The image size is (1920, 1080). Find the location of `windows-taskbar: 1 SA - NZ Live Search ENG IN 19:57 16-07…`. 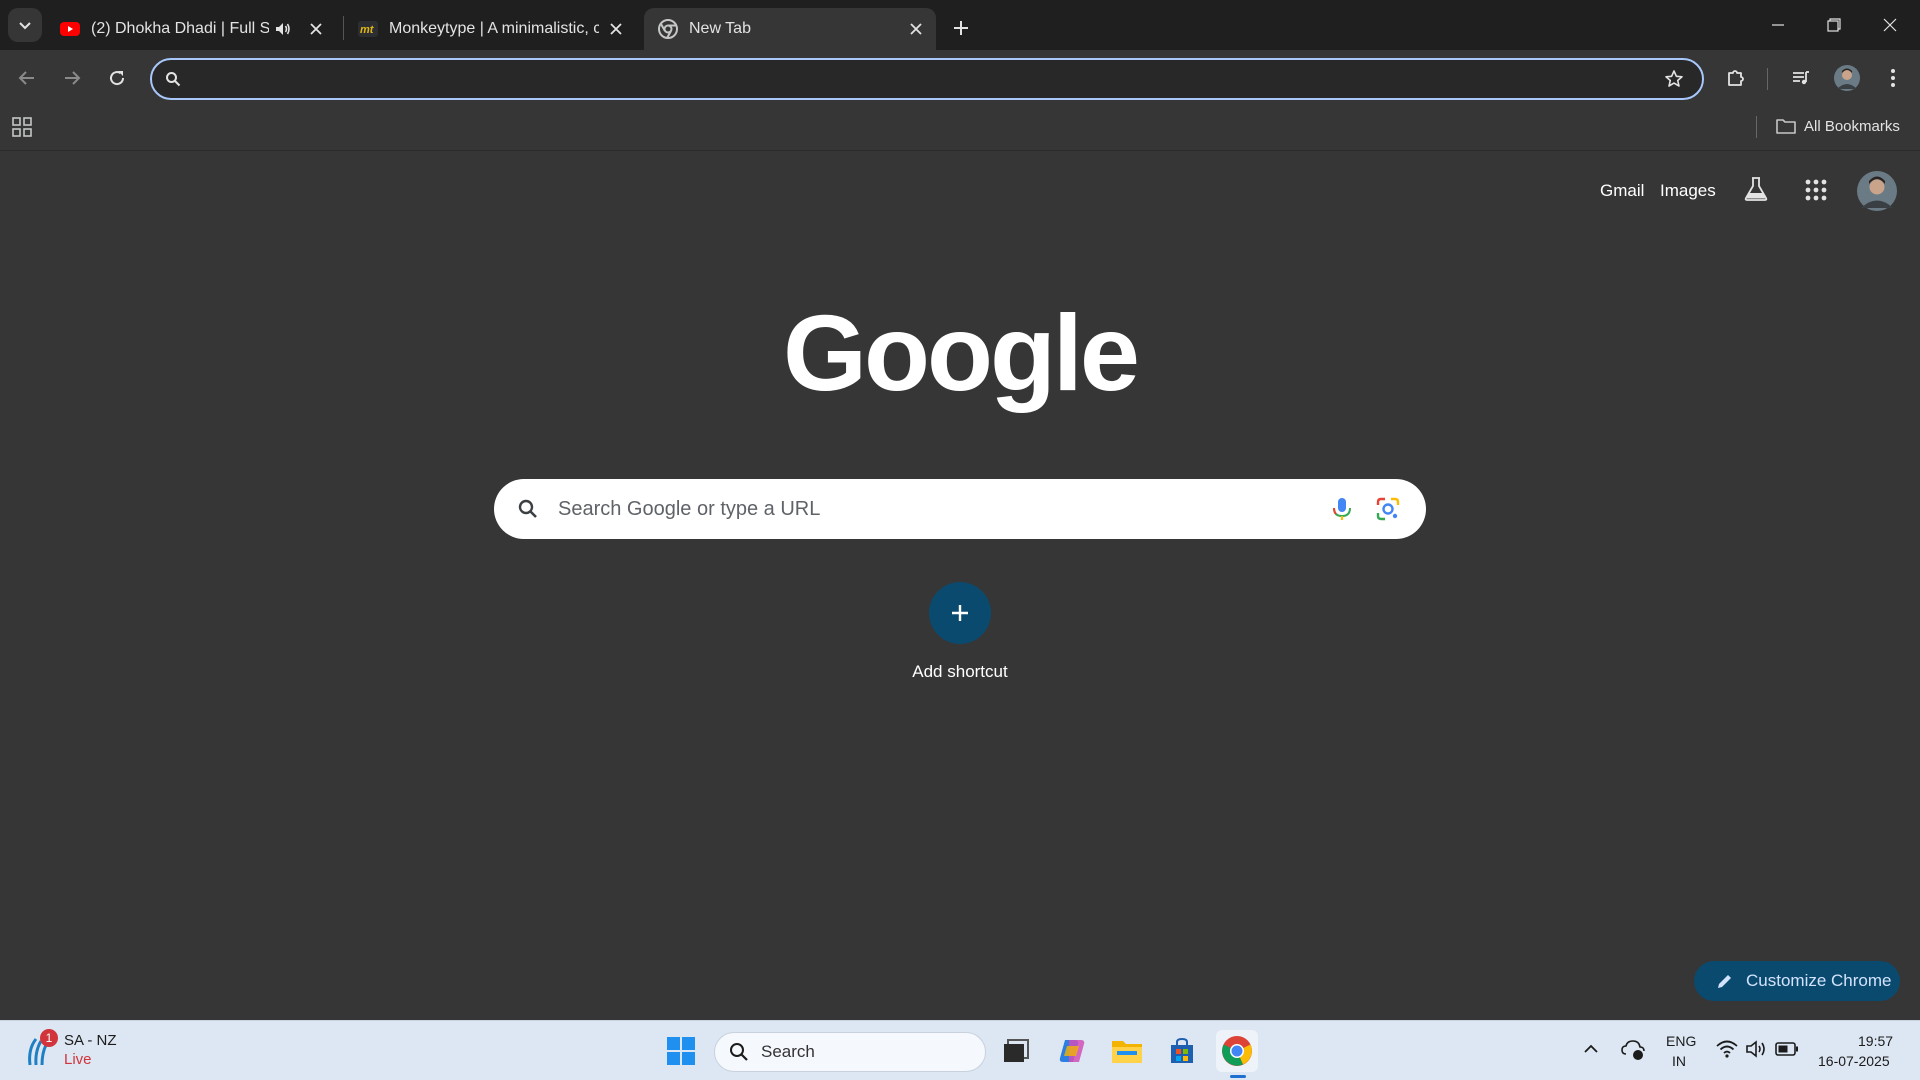

windows-taskbar: 1 SA - NZ Live Search ENG IN 19:57 16-07… is located at coordinates (960, 1050).